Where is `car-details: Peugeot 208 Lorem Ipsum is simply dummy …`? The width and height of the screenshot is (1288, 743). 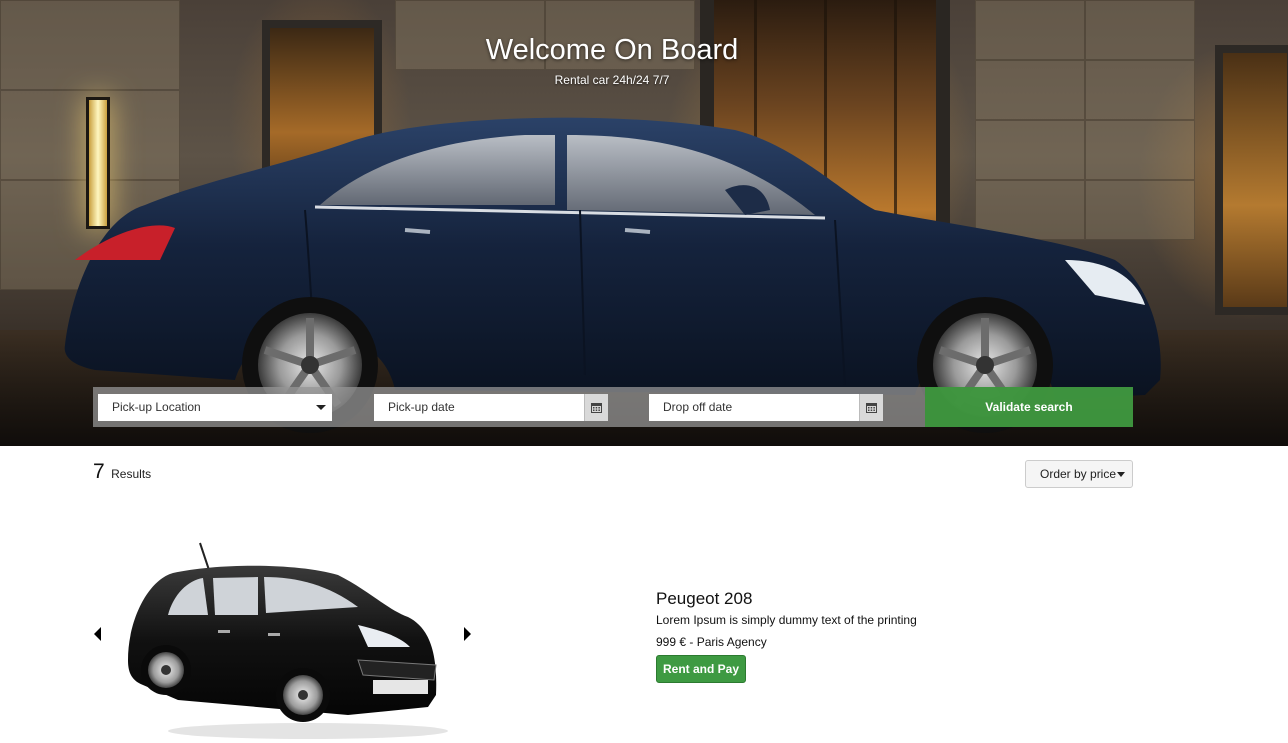 car-details: Peugeot 208 Lorem Ipsum is simply dummy … is located at coordinates (786, 636).